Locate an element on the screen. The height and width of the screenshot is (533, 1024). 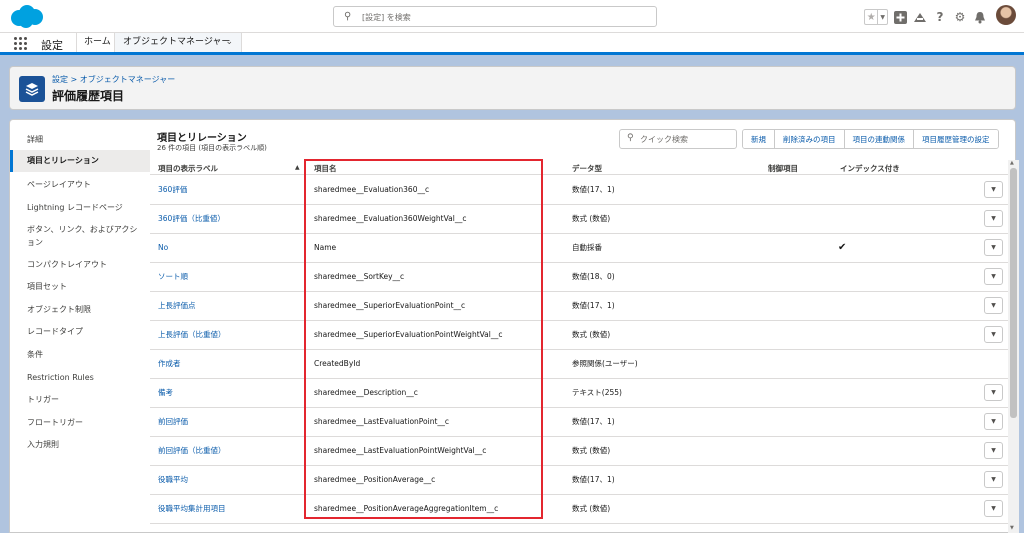
tab-object-manager: オブジェクトマネージャー ⌄ is located at coordinates (178, 42).